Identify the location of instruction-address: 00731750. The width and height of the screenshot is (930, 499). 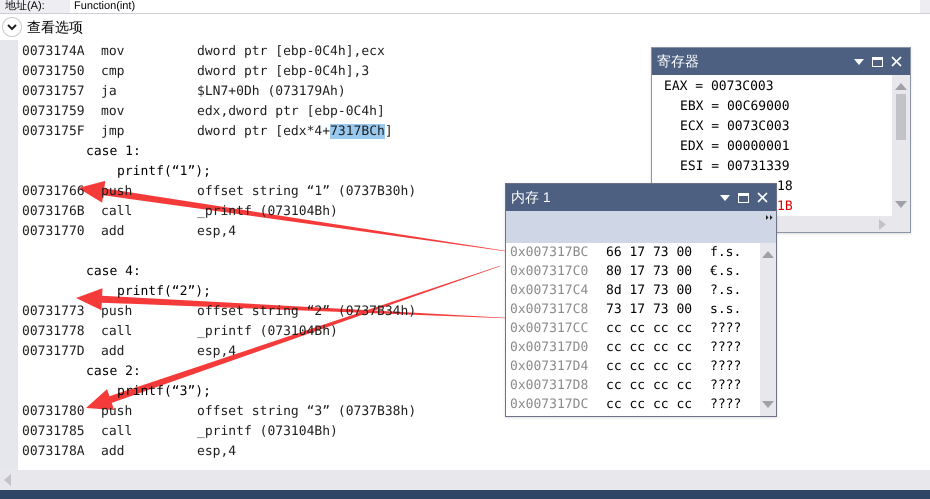
(54, 72).